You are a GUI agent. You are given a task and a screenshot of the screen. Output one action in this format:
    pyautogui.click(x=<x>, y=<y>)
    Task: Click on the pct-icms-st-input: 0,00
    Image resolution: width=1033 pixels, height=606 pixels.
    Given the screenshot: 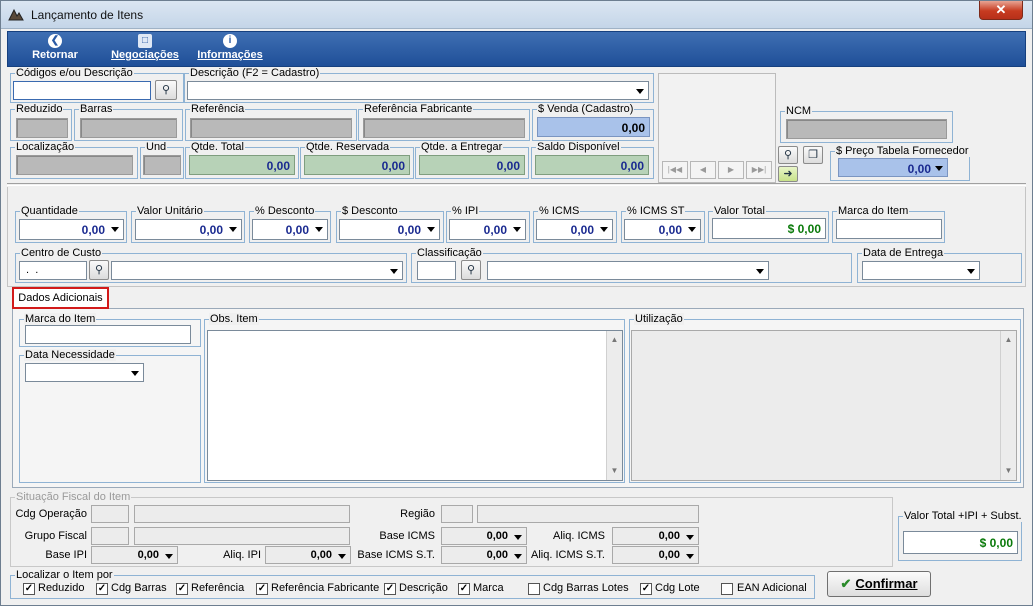 What is the action you would take?
    pyautogui.click(x=662, y=229)
    